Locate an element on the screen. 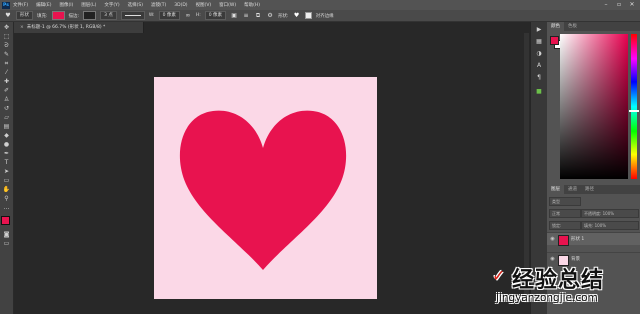 This screenshot has width=640, height=314. close-document-icon: × is located at coordinates (22, 27).